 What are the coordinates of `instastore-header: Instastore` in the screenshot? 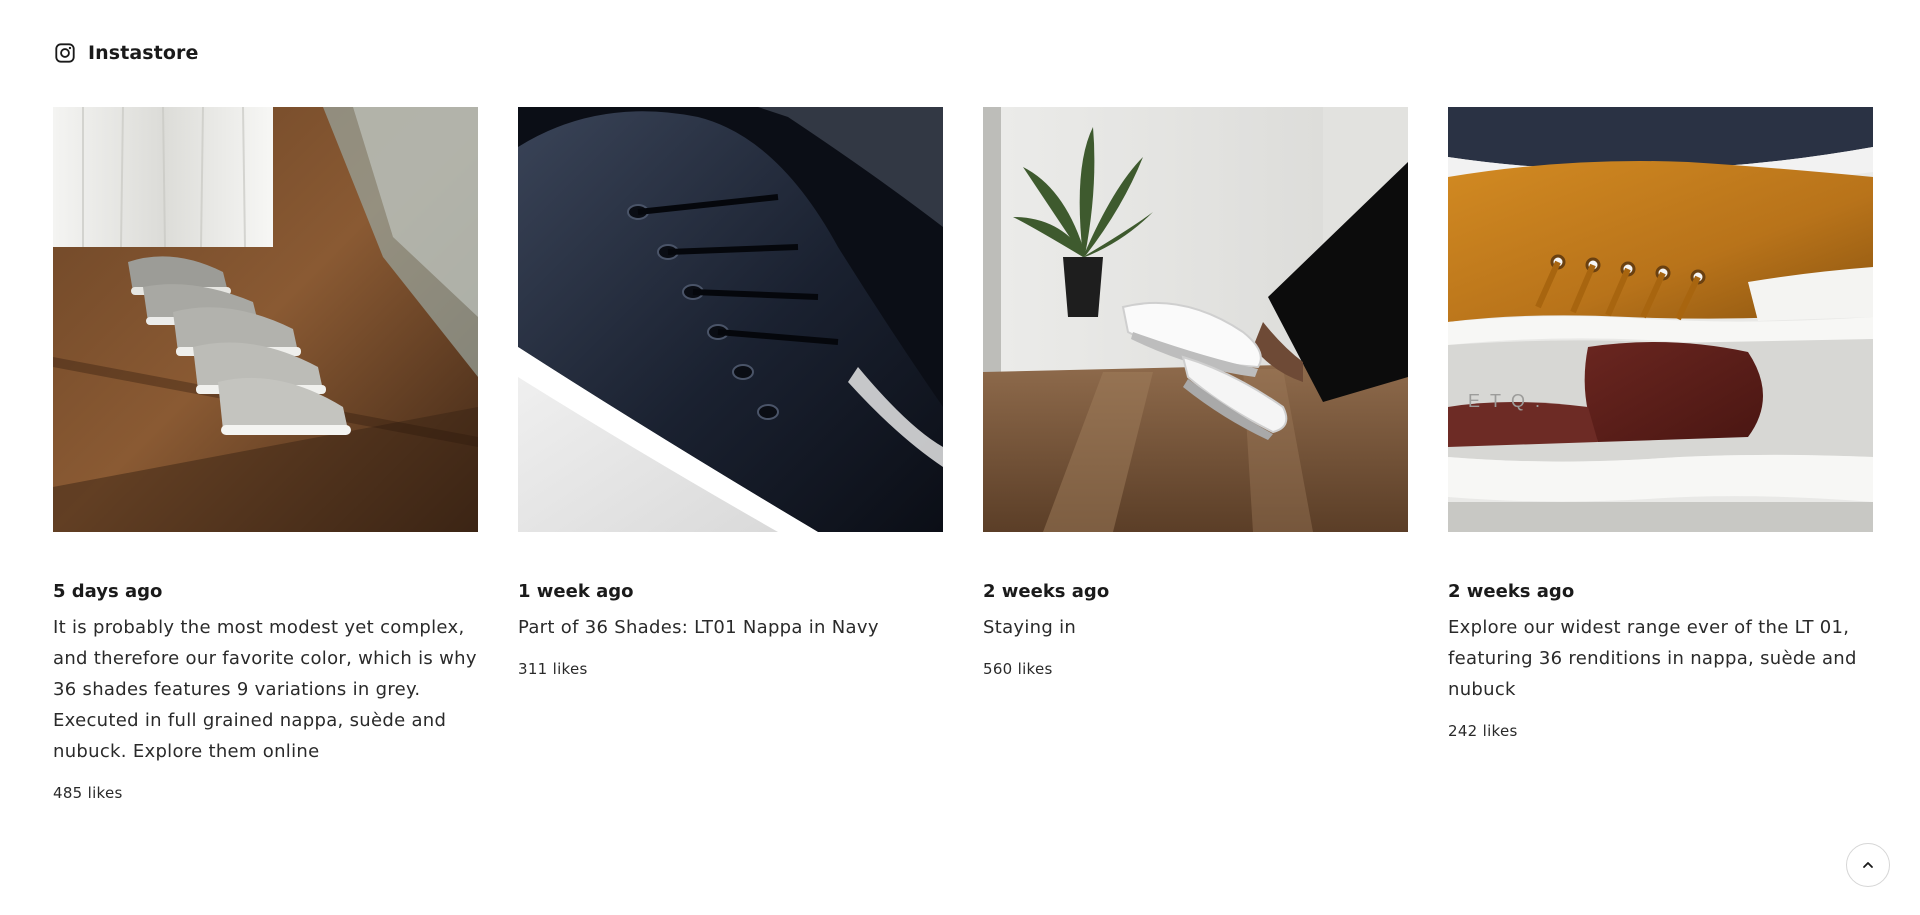 It's located at (126, 53).